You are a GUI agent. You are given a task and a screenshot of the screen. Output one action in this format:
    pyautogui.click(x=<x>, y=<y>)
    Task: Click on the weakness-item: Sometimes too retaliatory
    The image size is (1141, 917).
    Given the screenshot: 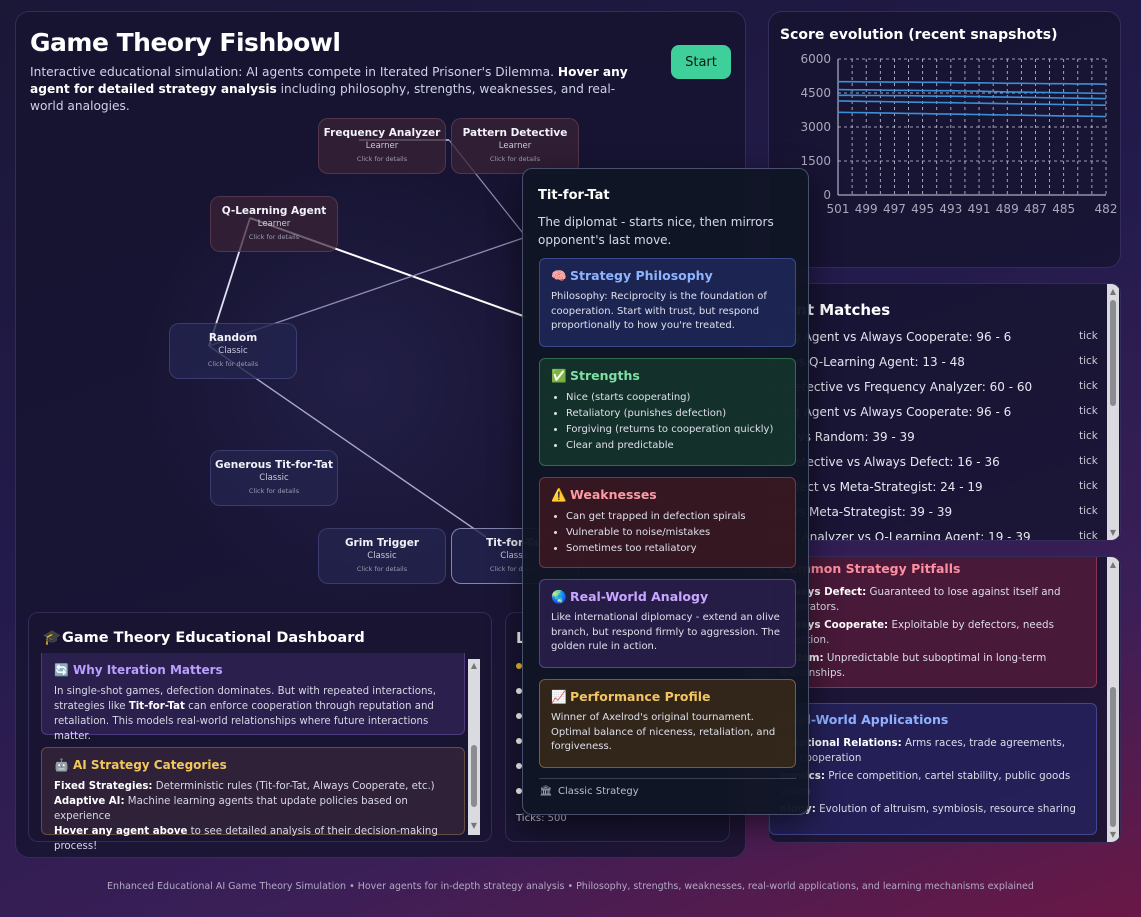 What is the action you would take?
    pyautogui.click(x=675, y=549)
    